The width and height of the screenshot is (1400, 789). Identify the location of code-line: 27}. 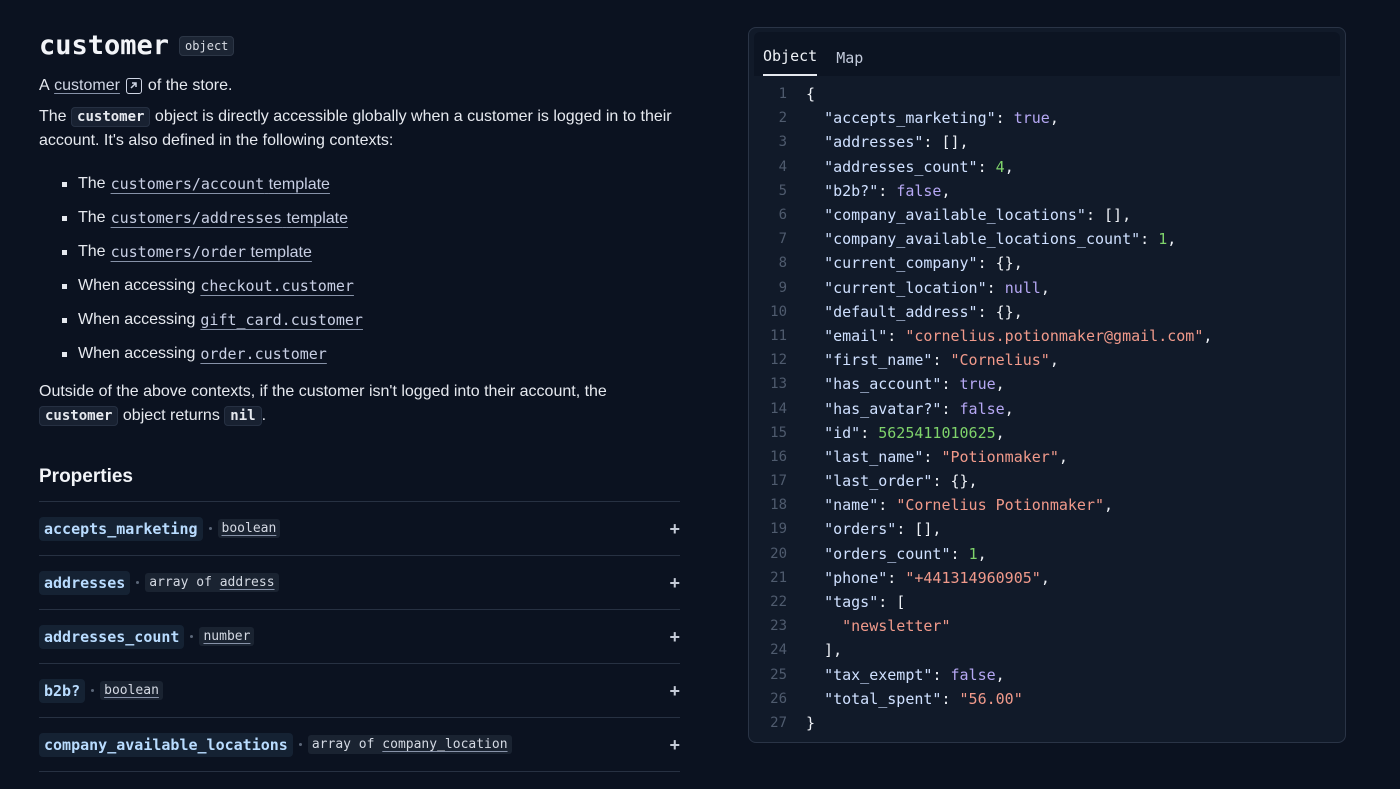
(1047, 723).